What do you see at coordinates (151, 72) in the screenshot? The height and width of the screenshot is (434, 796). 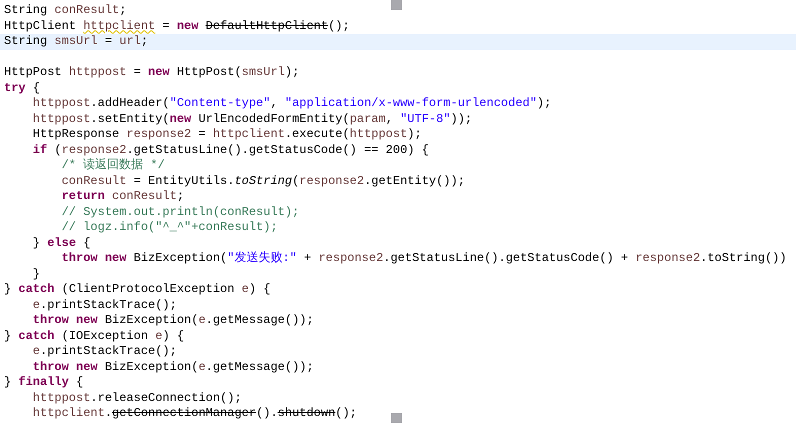 I see `code-line: HttpPost httppost = new HttpPost(smsUrl);` at bounding box center [151, 72].